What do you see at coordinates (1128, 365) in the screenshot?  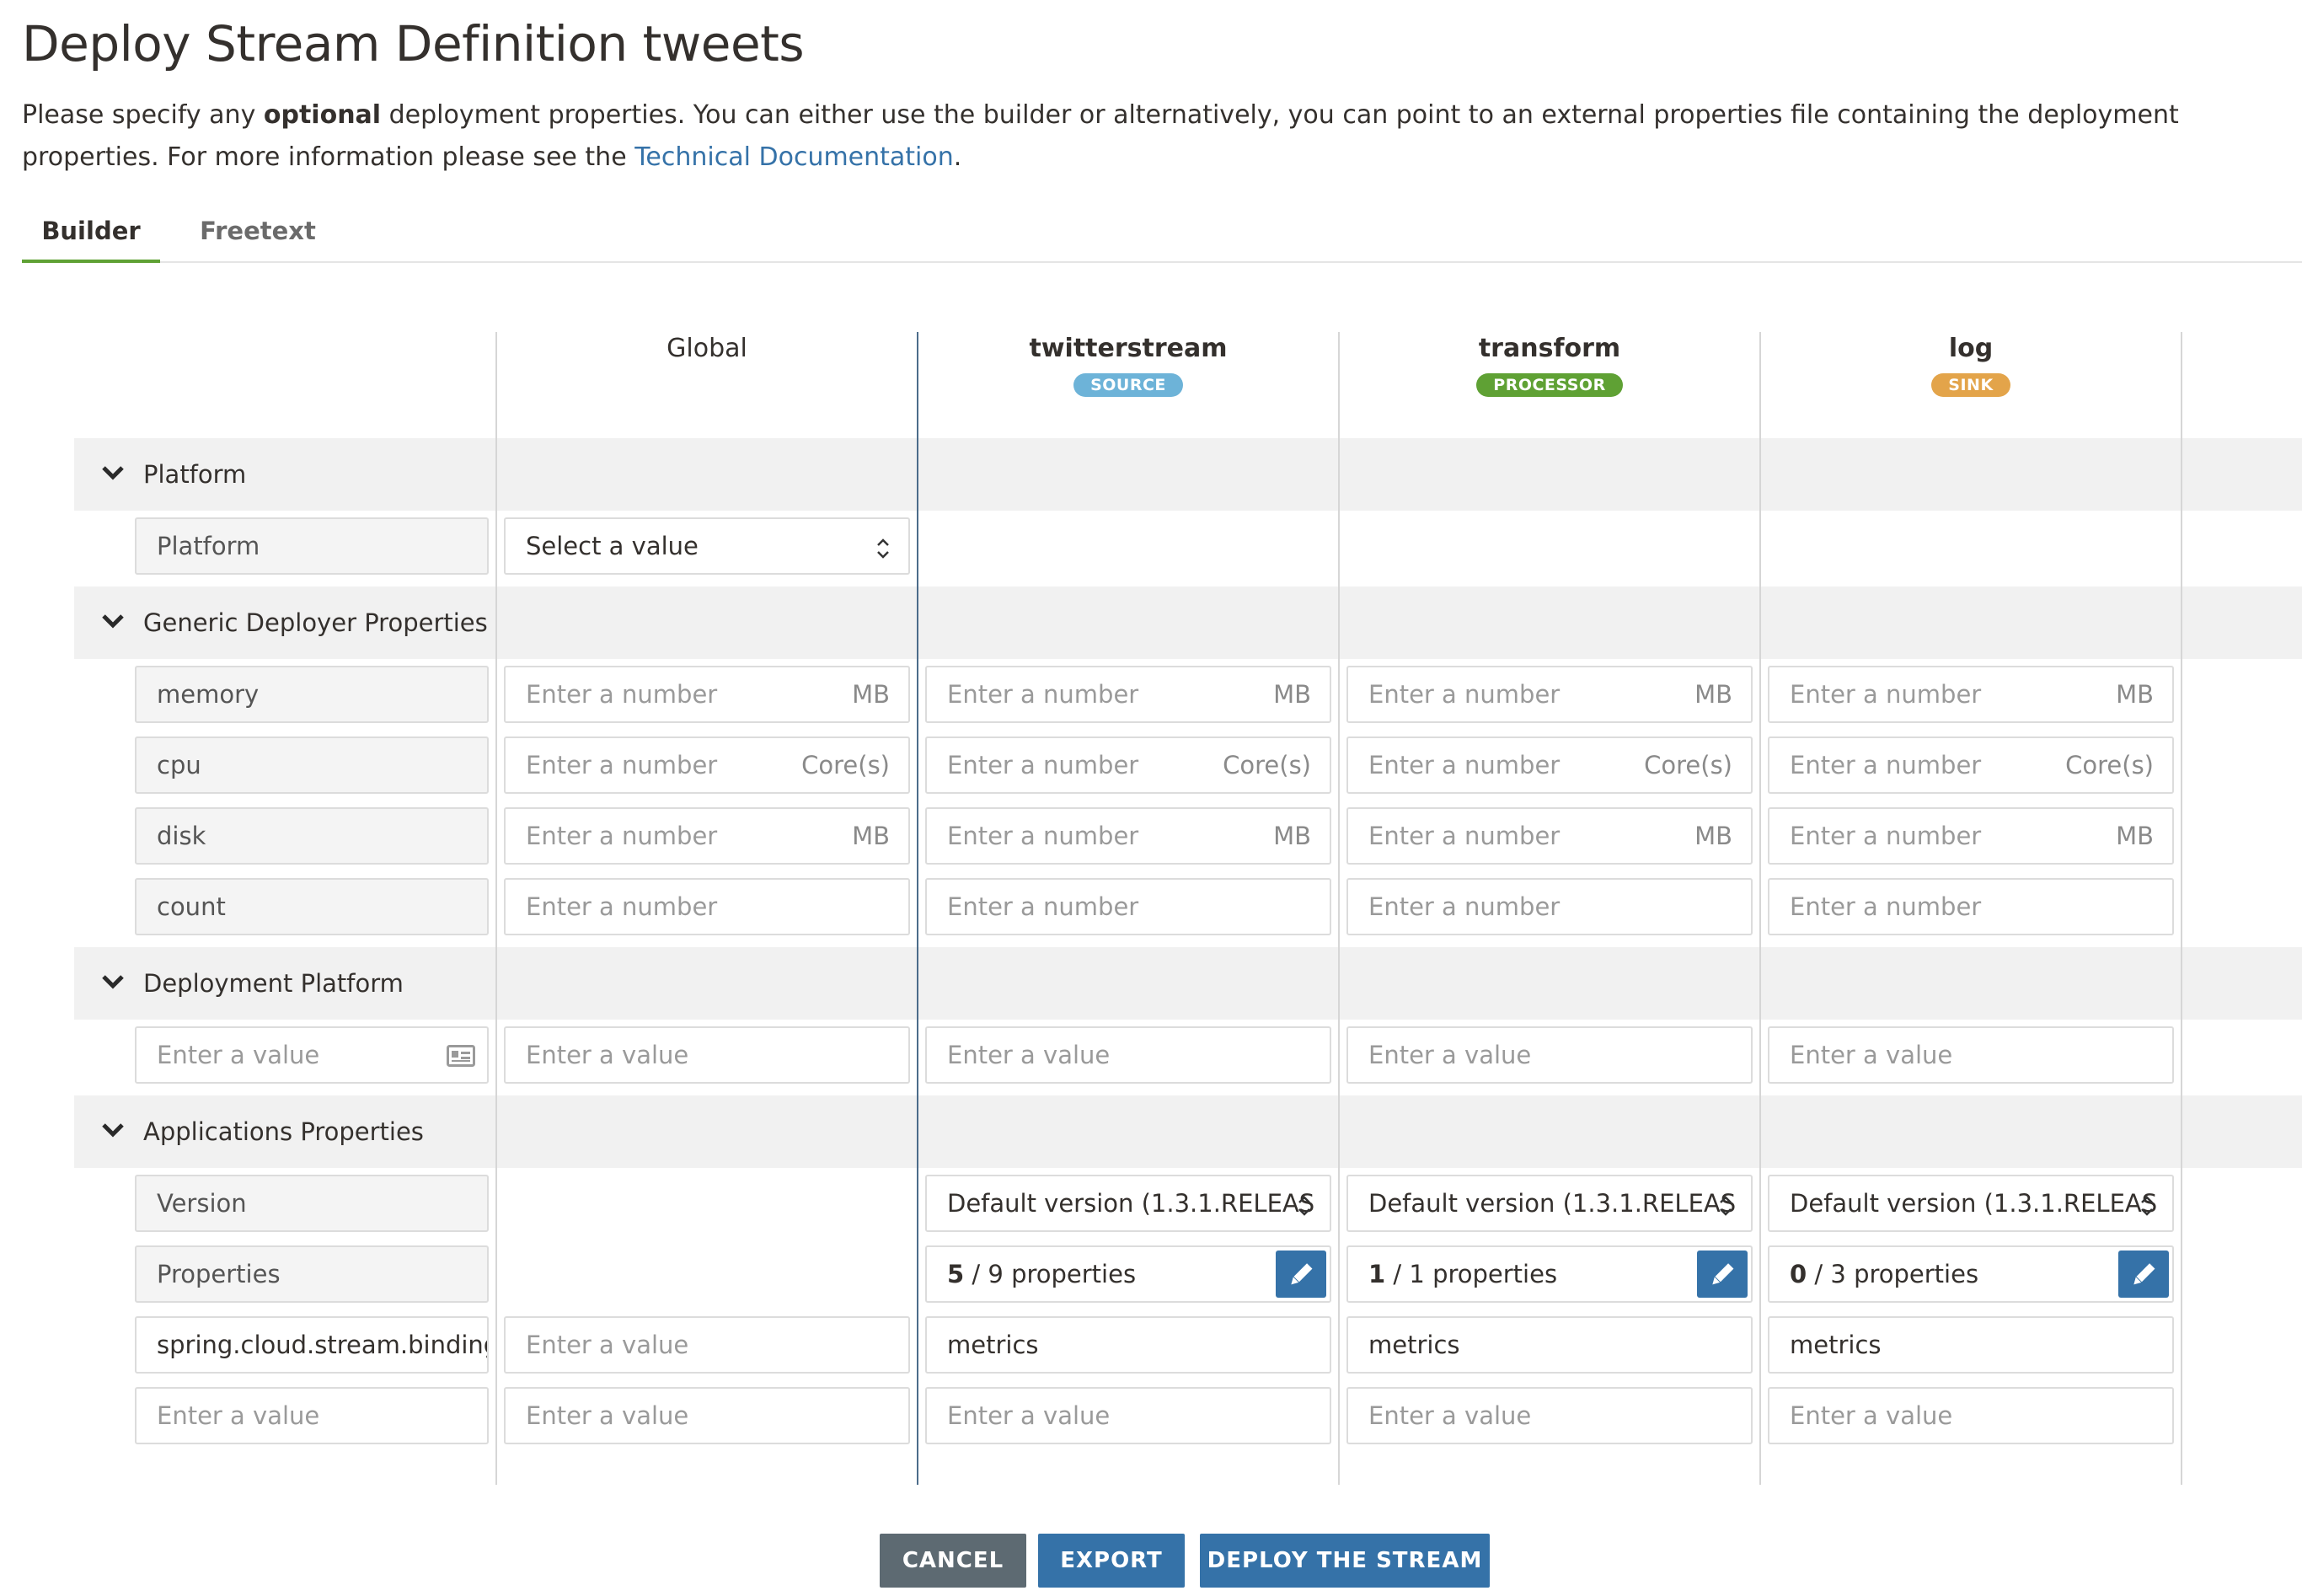 I see `column-header-twitterstream: twitterstream SOURCE` at bounding box center [1128, 365].